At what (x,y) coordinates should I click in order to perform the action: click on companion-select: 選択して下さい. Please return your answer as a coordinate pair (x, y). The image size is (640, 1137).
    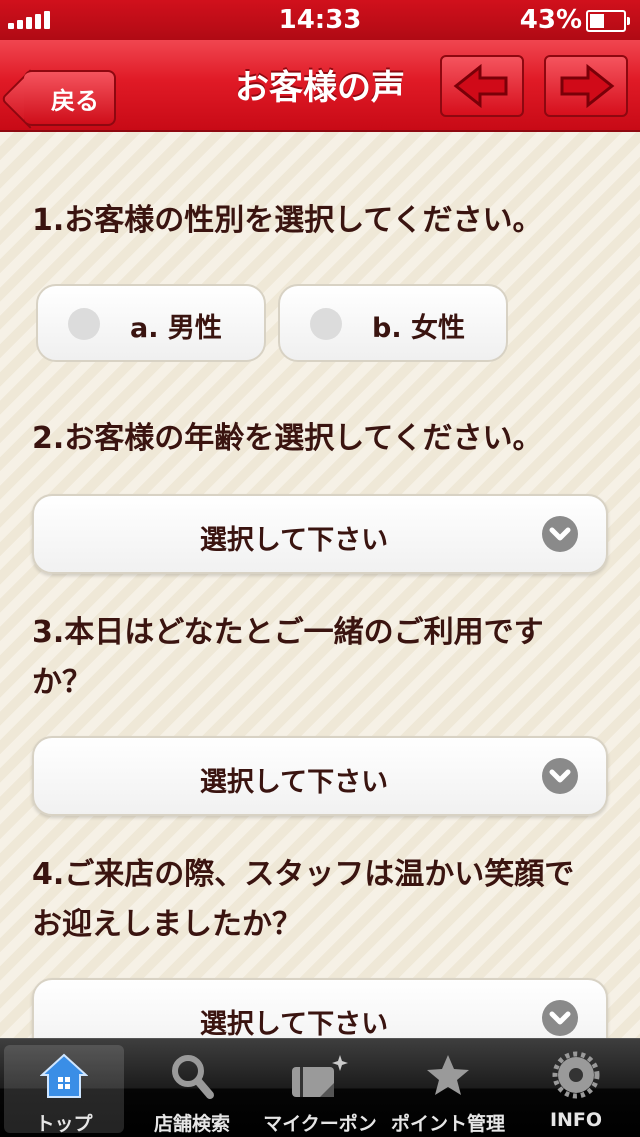
    Looking at the image, I should click on (320, 776).